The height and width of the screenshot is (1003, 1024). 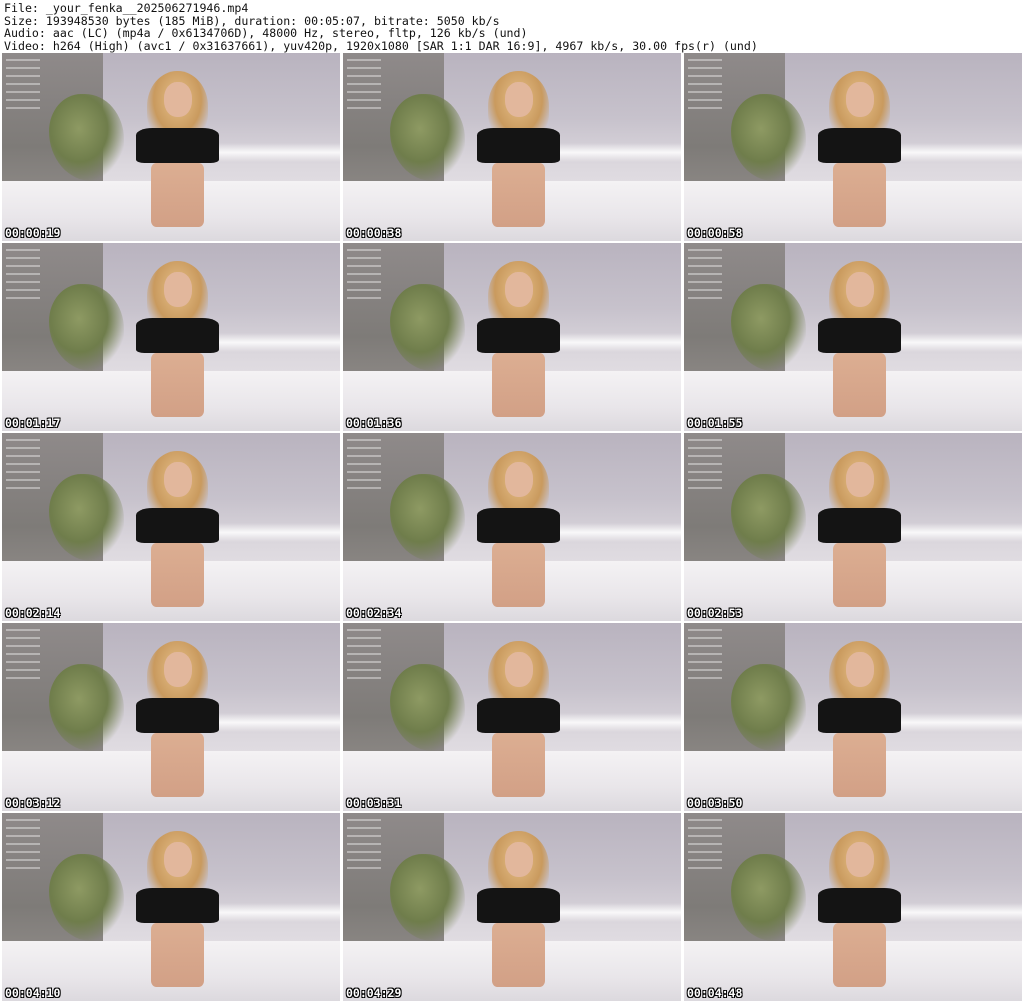 I want to click on video-thumbnail: 00:00:58, so click(x=853, y=147).